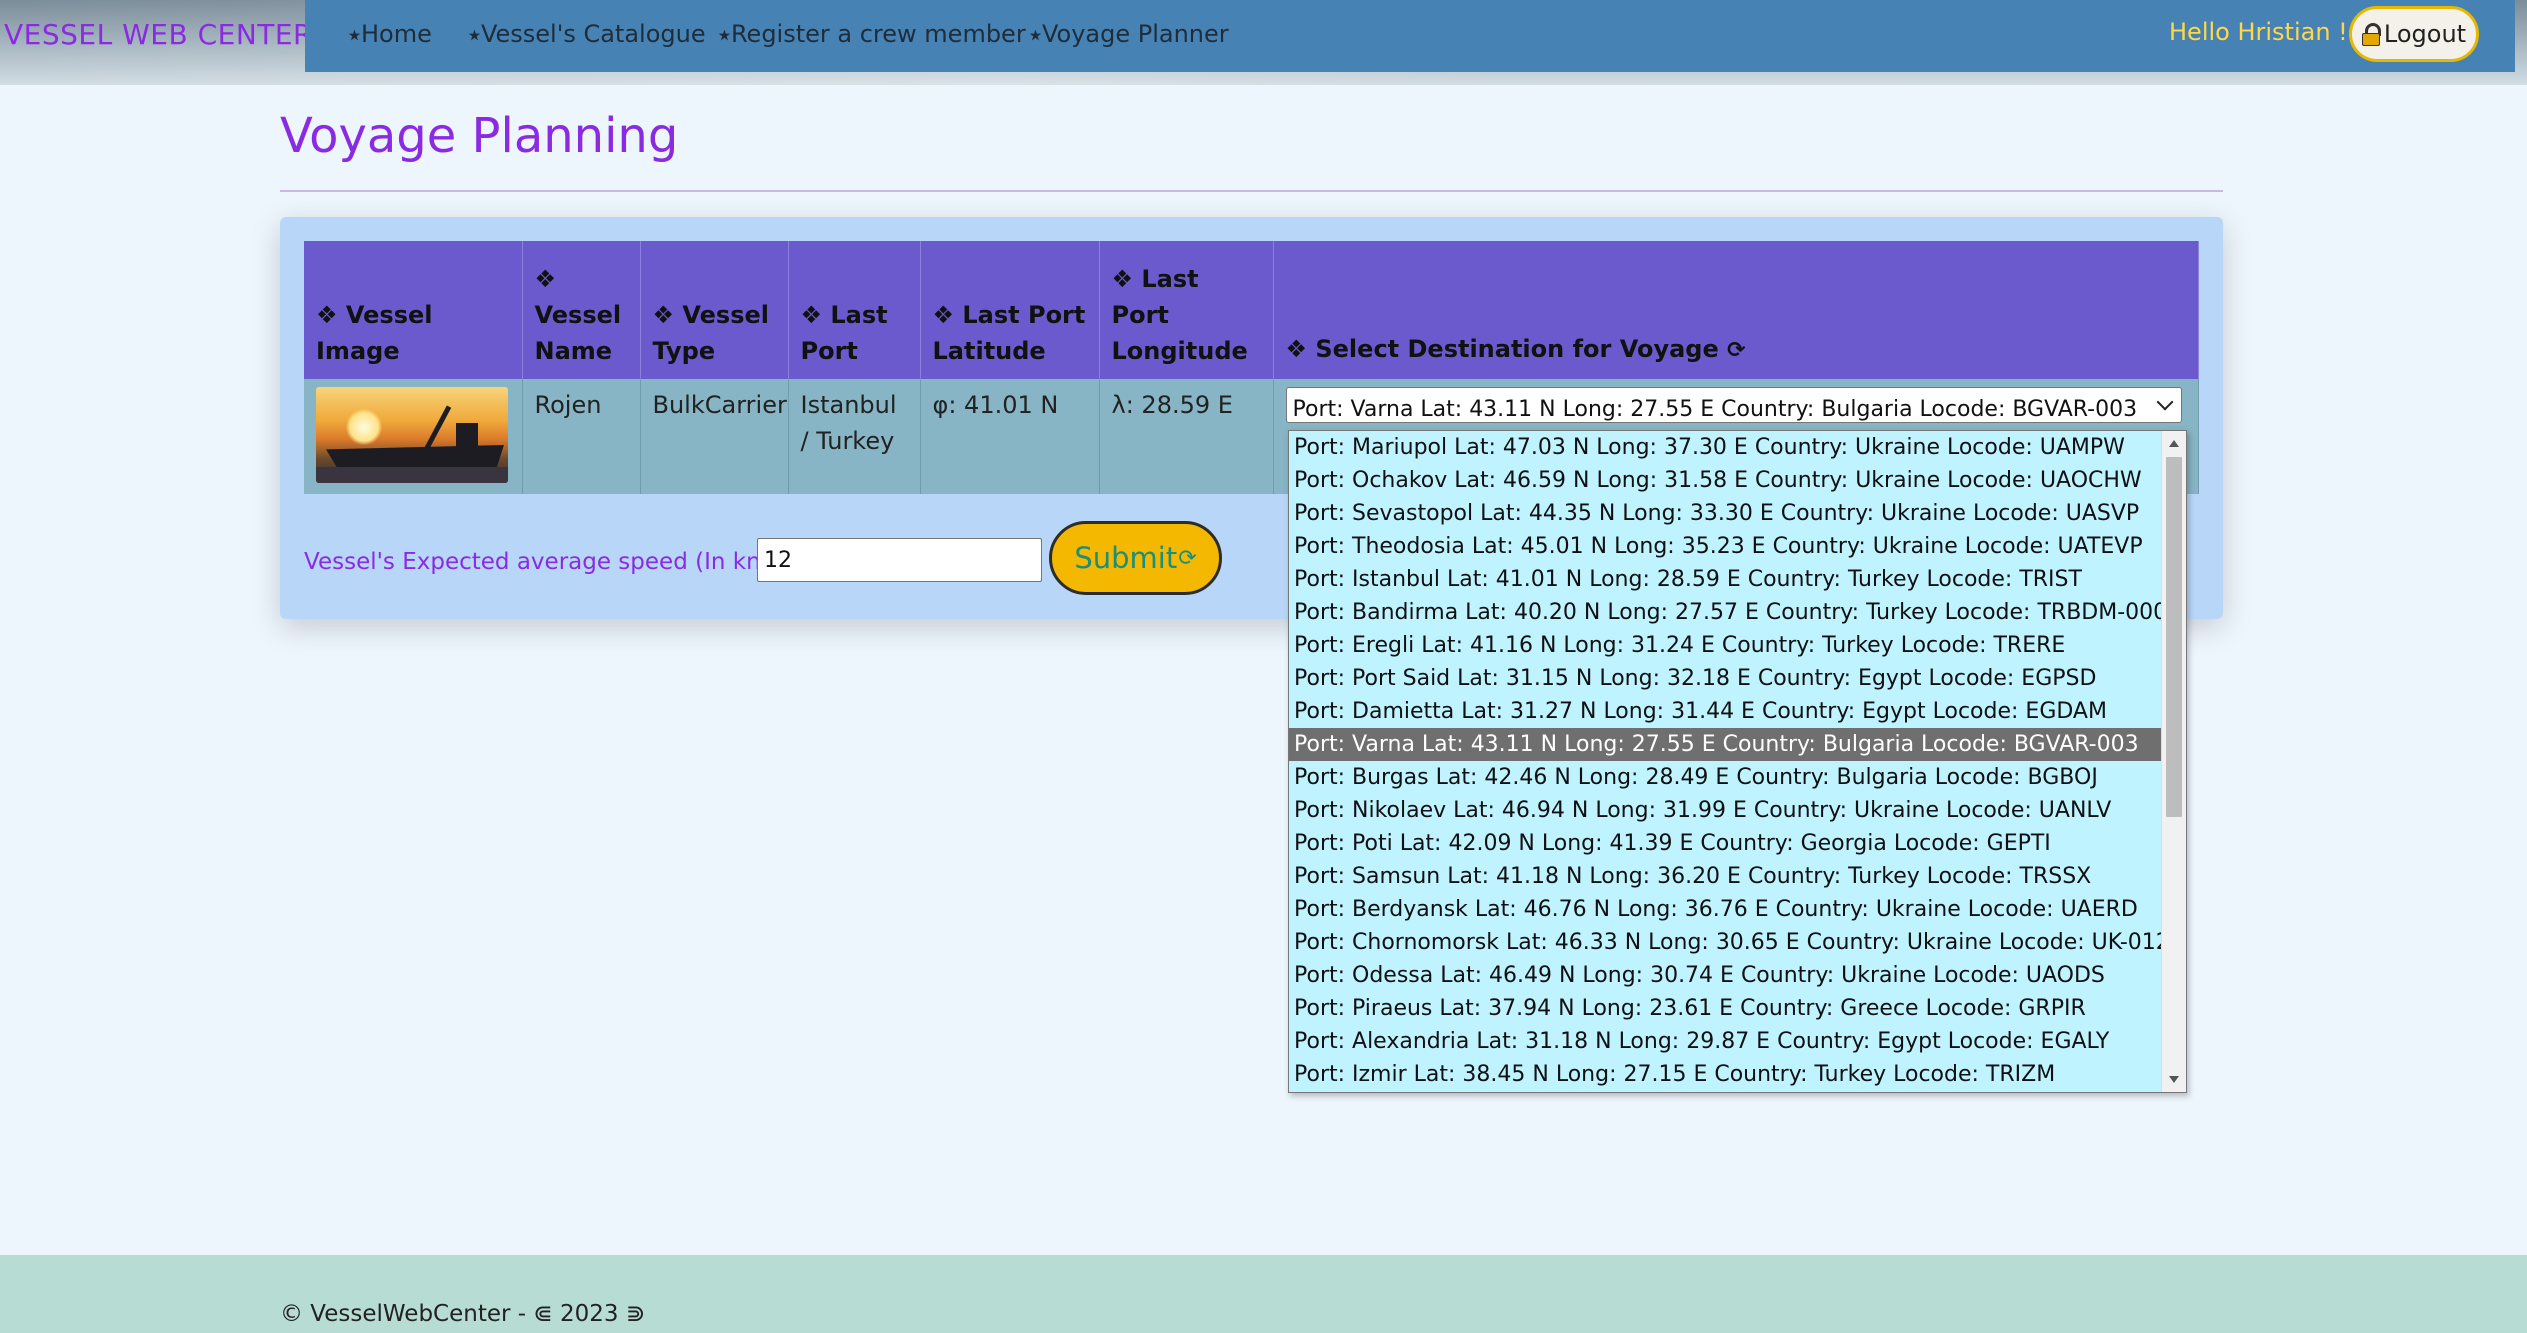 The width and height of the screenshot is (2527, 1333). Describe the element at coordinates (479, 136) in the screenshot. I see `page-title: Voyage Planning` at that location.